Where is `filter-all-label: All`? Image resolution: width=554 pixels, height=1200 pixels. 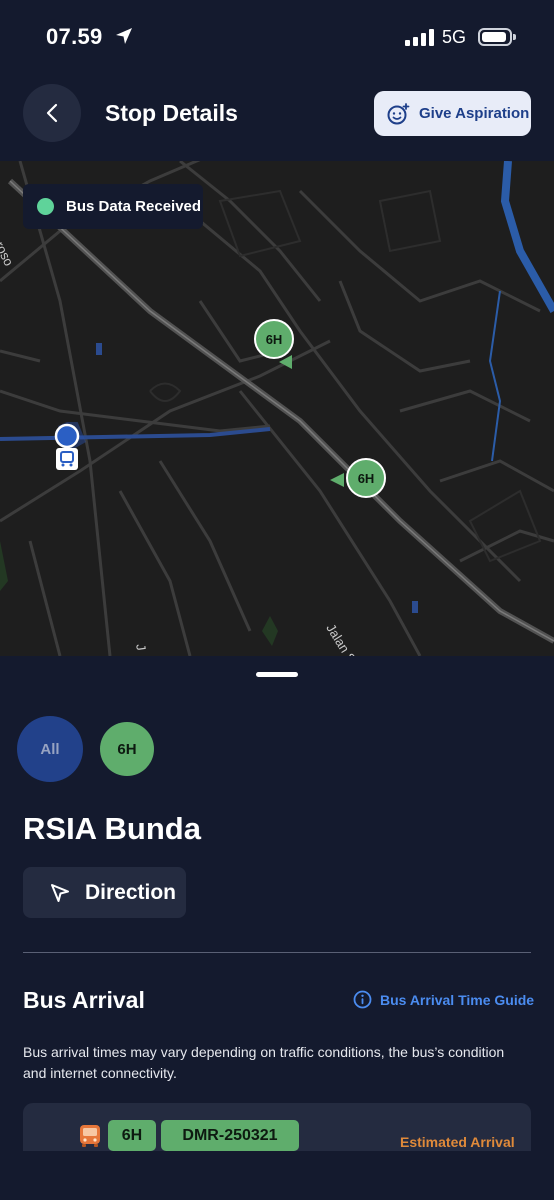 filter-all-label: All is located at coordinates (50, 749).